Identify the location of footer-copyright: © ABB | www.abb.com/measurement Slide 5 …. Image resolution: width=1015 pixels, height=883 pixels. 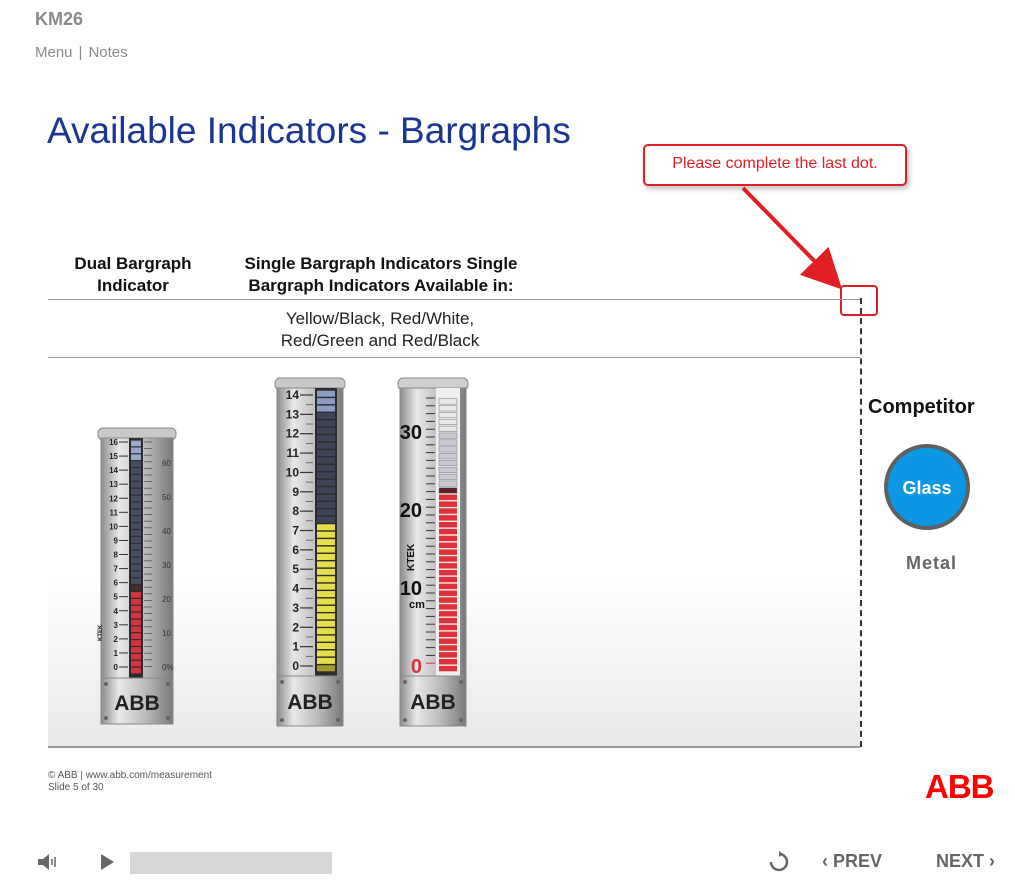
(130, 782).